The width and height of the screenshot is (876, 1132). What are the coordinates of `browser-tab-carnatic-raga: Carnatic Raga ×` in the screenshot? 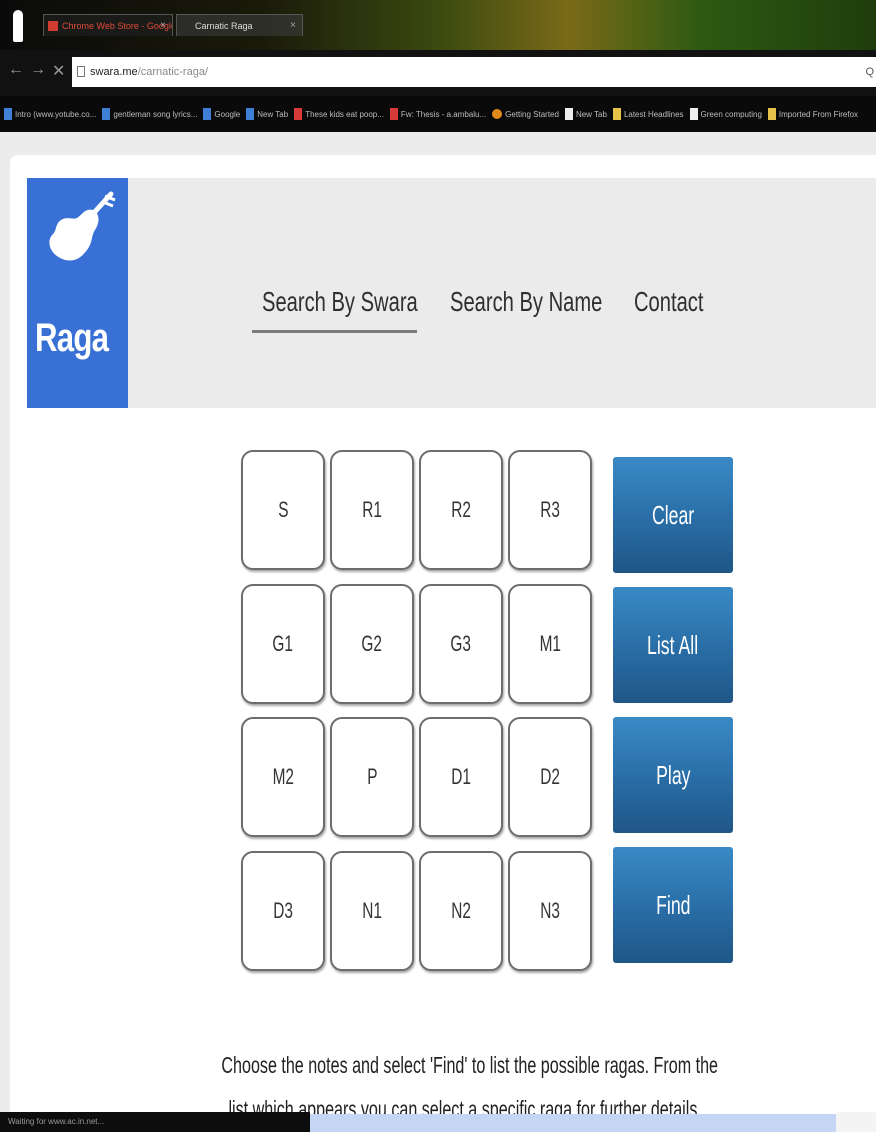 It's located at (239, 25).